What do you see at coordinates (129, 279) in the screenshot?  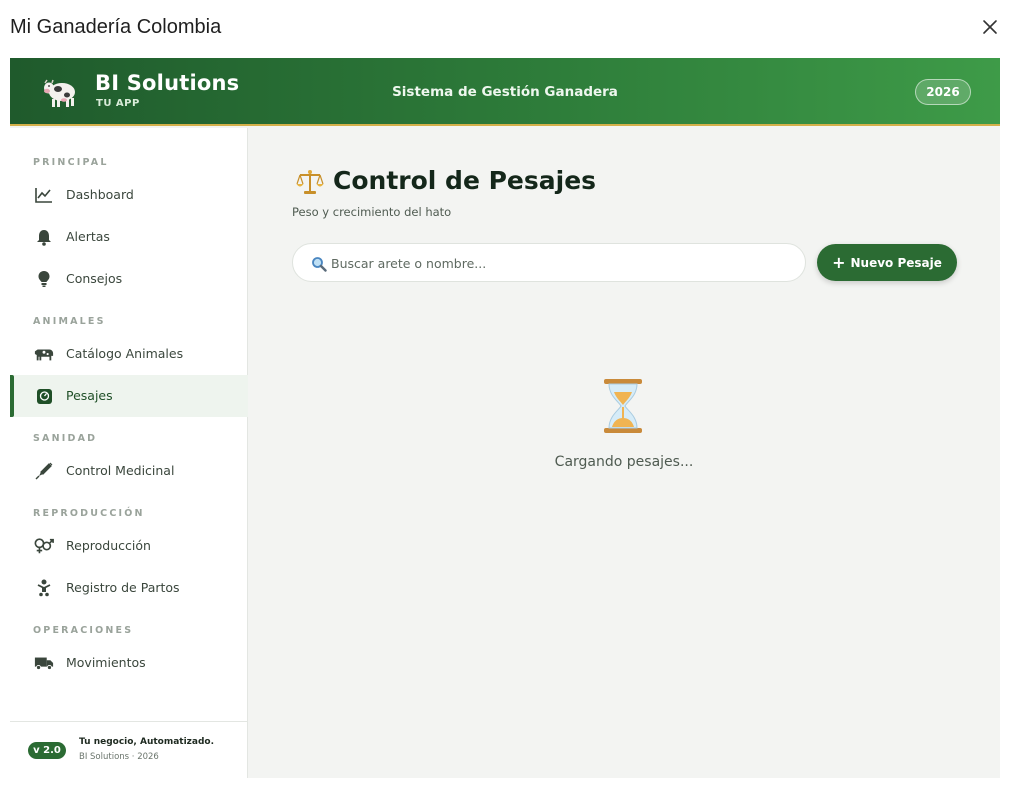 I see `sidebar-item-consejos: Consejos` at bounding box center [129, 279].